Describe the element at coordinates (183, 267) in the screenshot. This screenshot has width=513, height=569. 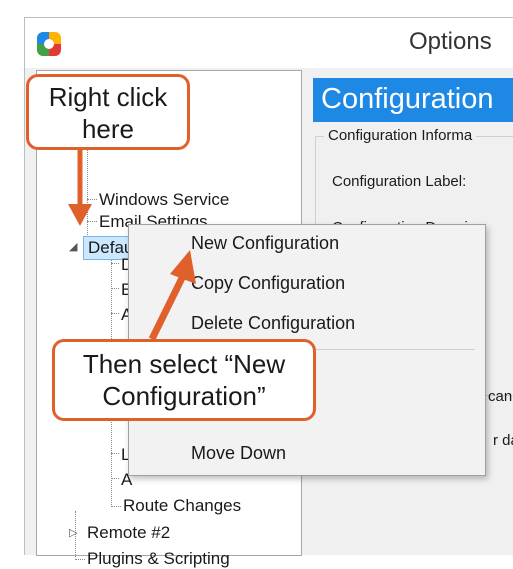
I see `up-arrow-icon` at that location.